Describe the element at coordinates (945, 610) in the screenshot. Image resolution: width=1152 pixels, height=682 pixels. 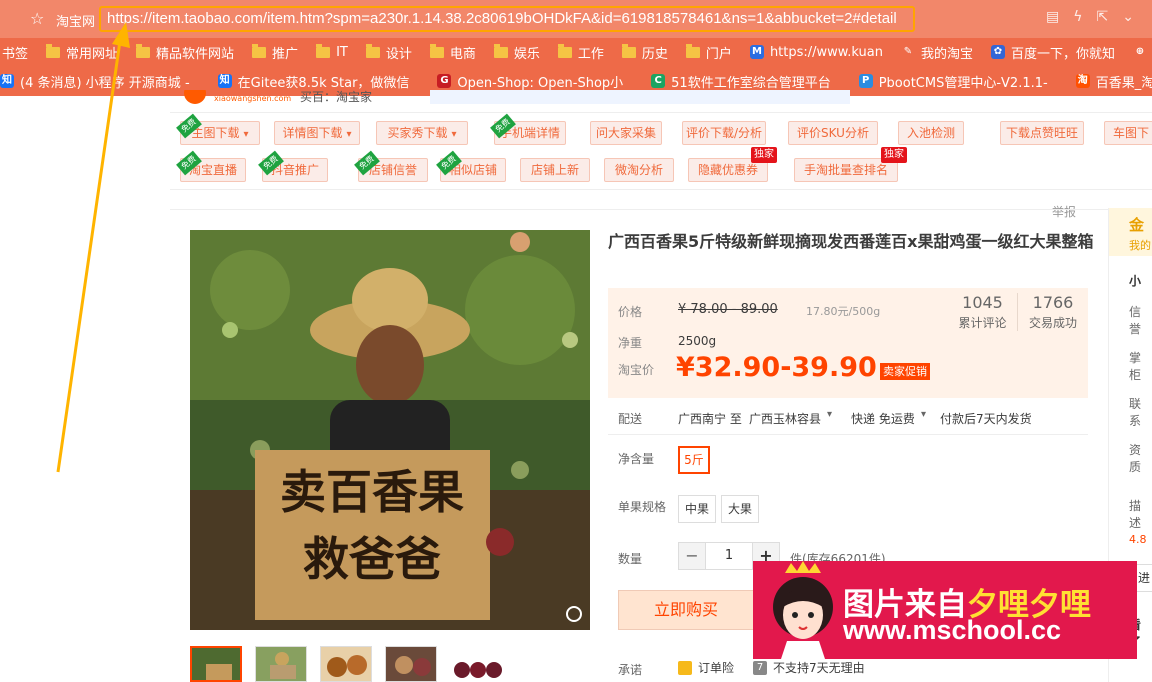
I see `watermark-banner: 图片来自夕哩夕哩 www.mschool.cc` at that location.